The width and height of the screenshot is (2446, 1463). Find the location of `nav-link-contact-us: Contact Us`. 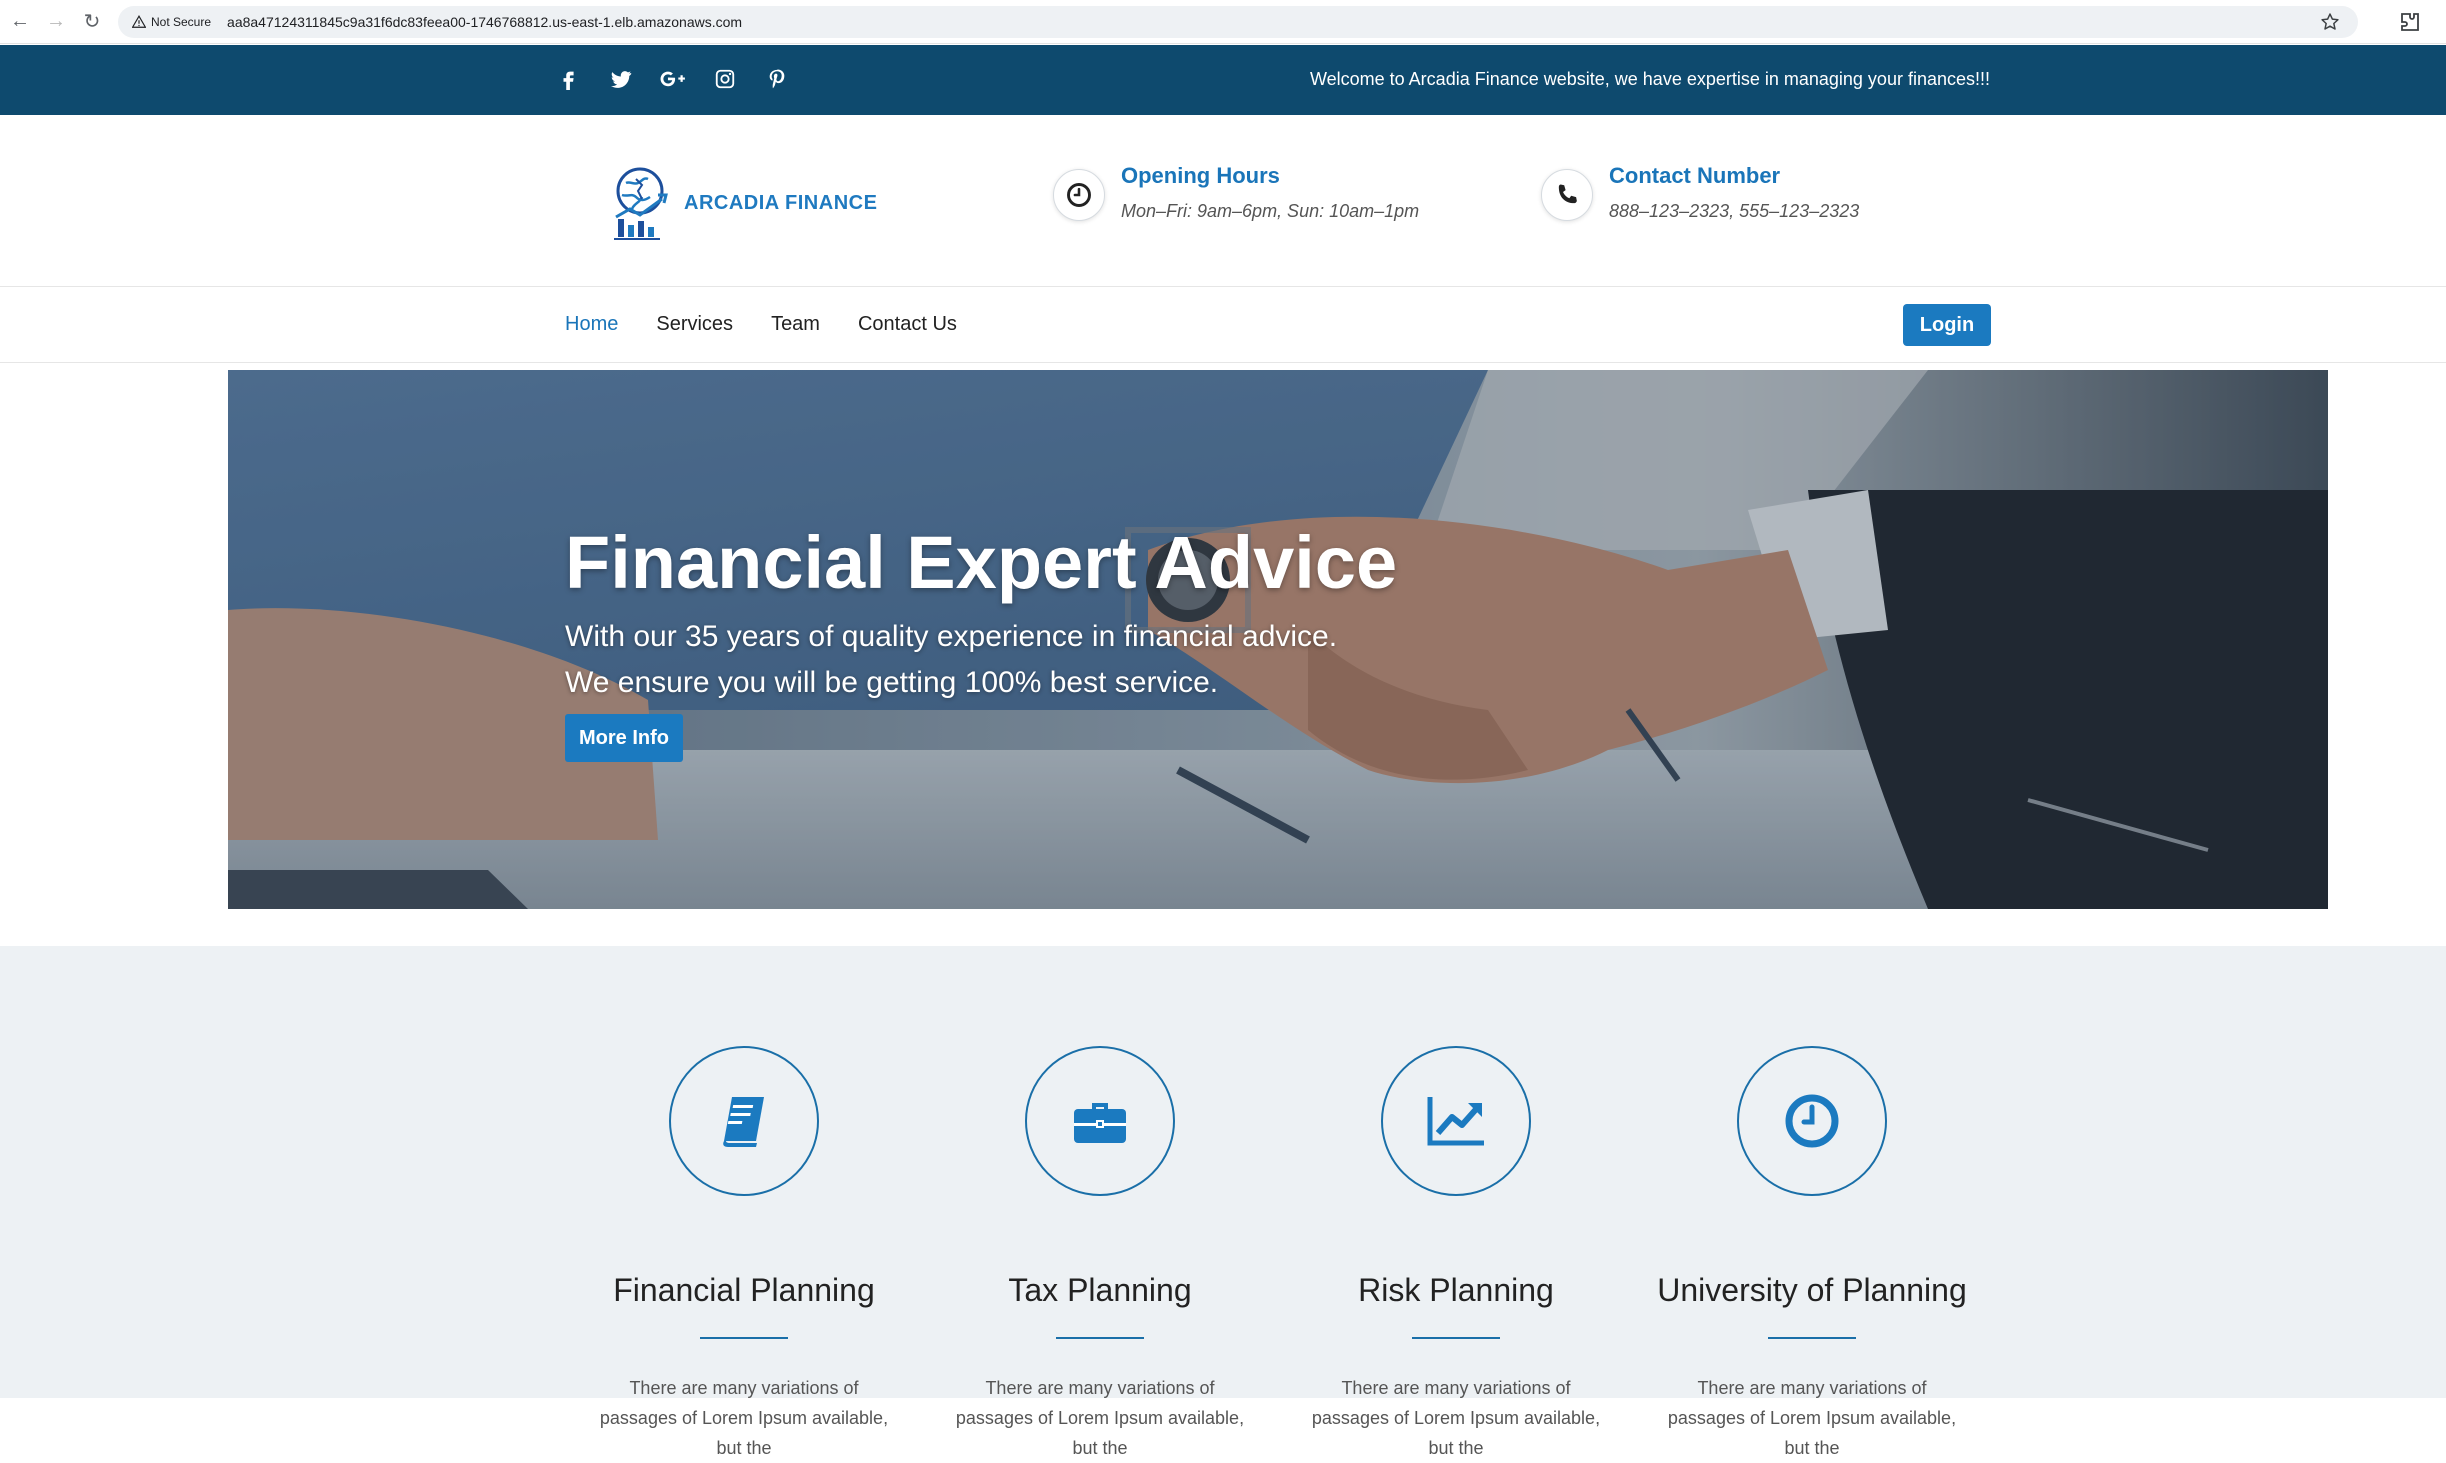

nav-link-contact-us: Contact Us is located at coordinates (907, 324).